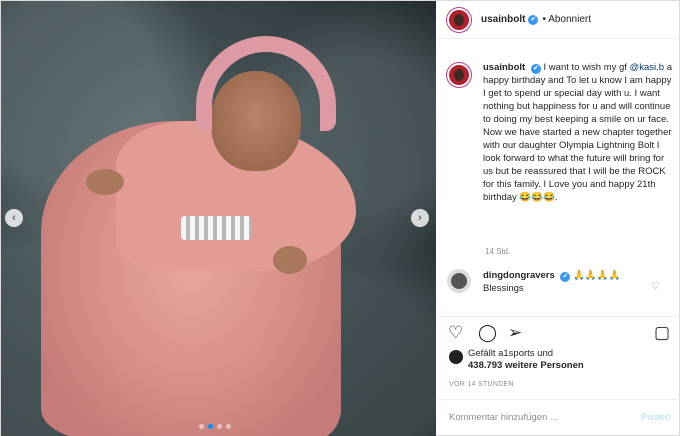 Image resolution: width=680 pixels, height=436 pixels. What do you see at coordinates (456, 357) in the screenshot?
I see `liker-avatar` at bounding box center [456, 357].